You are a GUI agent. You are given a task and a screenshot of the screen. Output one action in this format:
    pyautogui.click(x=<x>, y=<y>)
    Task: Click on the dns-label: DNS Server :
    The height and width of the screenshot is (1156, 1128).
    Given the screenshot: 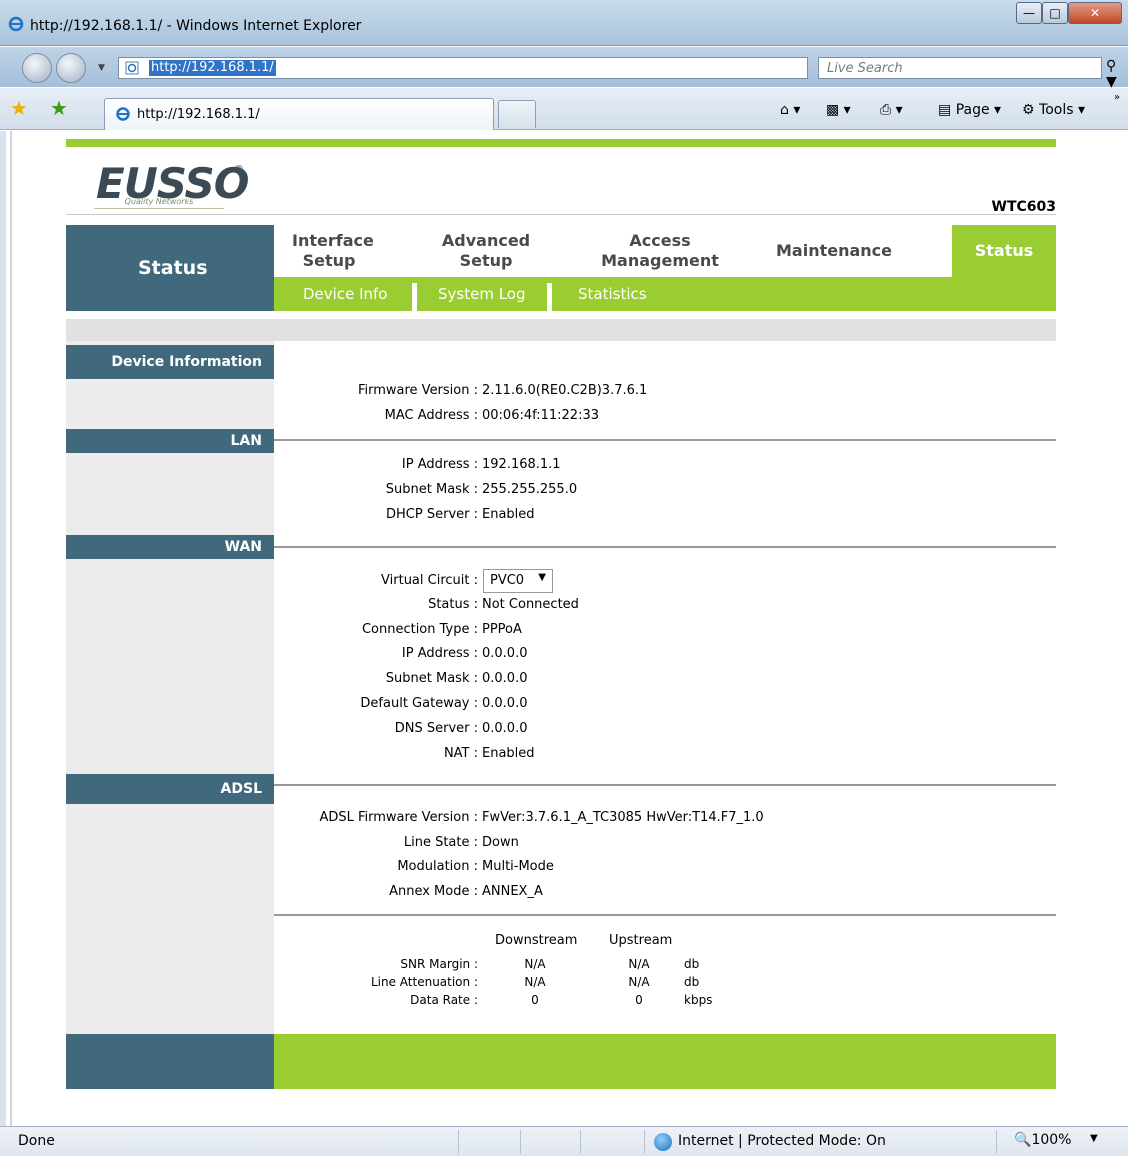 What is the action you would take?
    pyautogui.click(x=436, y=728)
    